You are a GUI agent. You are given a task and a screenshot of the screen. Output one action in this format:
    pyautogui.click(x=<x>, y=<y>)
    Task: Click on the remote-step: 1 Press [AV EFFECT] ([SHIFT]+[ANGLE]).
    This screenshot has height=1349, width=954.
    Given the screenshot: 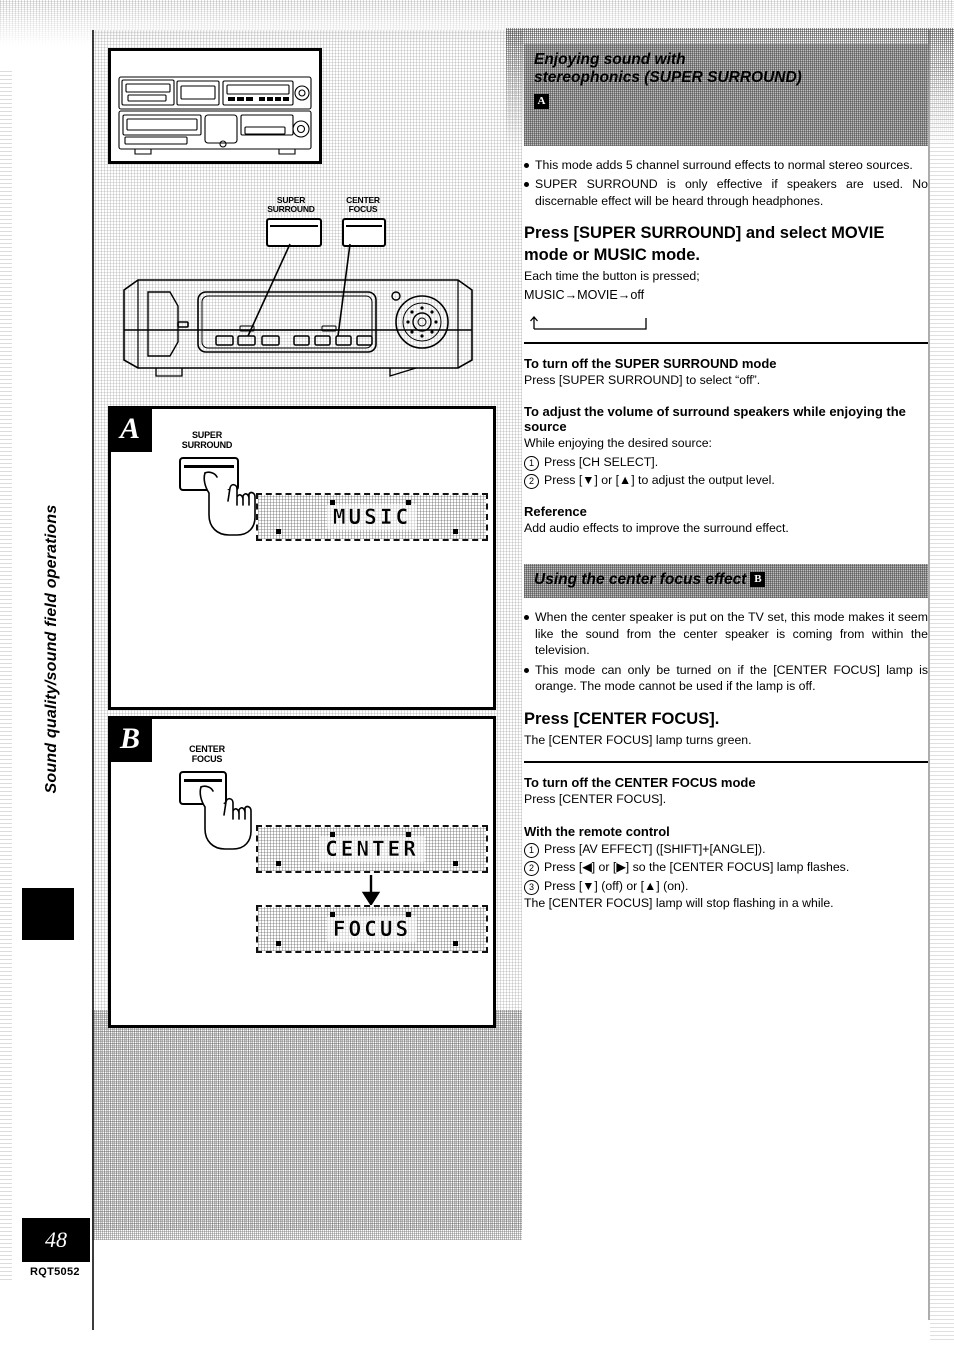 What is the action you would take?
    pyautogui.click(x=726, y=849)
    